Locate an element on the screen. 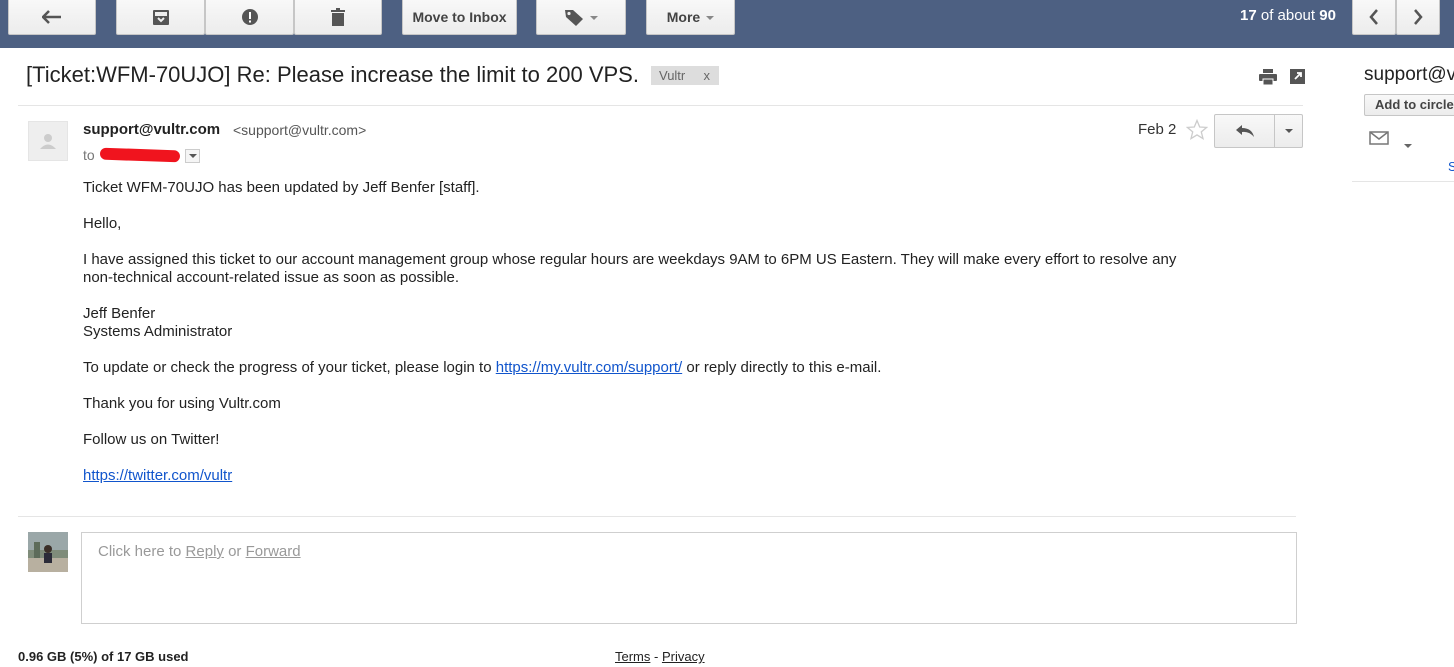 The image size is (1454, 667). reply-prompt-prefix: Click here to is located at coordinates (142, 551).